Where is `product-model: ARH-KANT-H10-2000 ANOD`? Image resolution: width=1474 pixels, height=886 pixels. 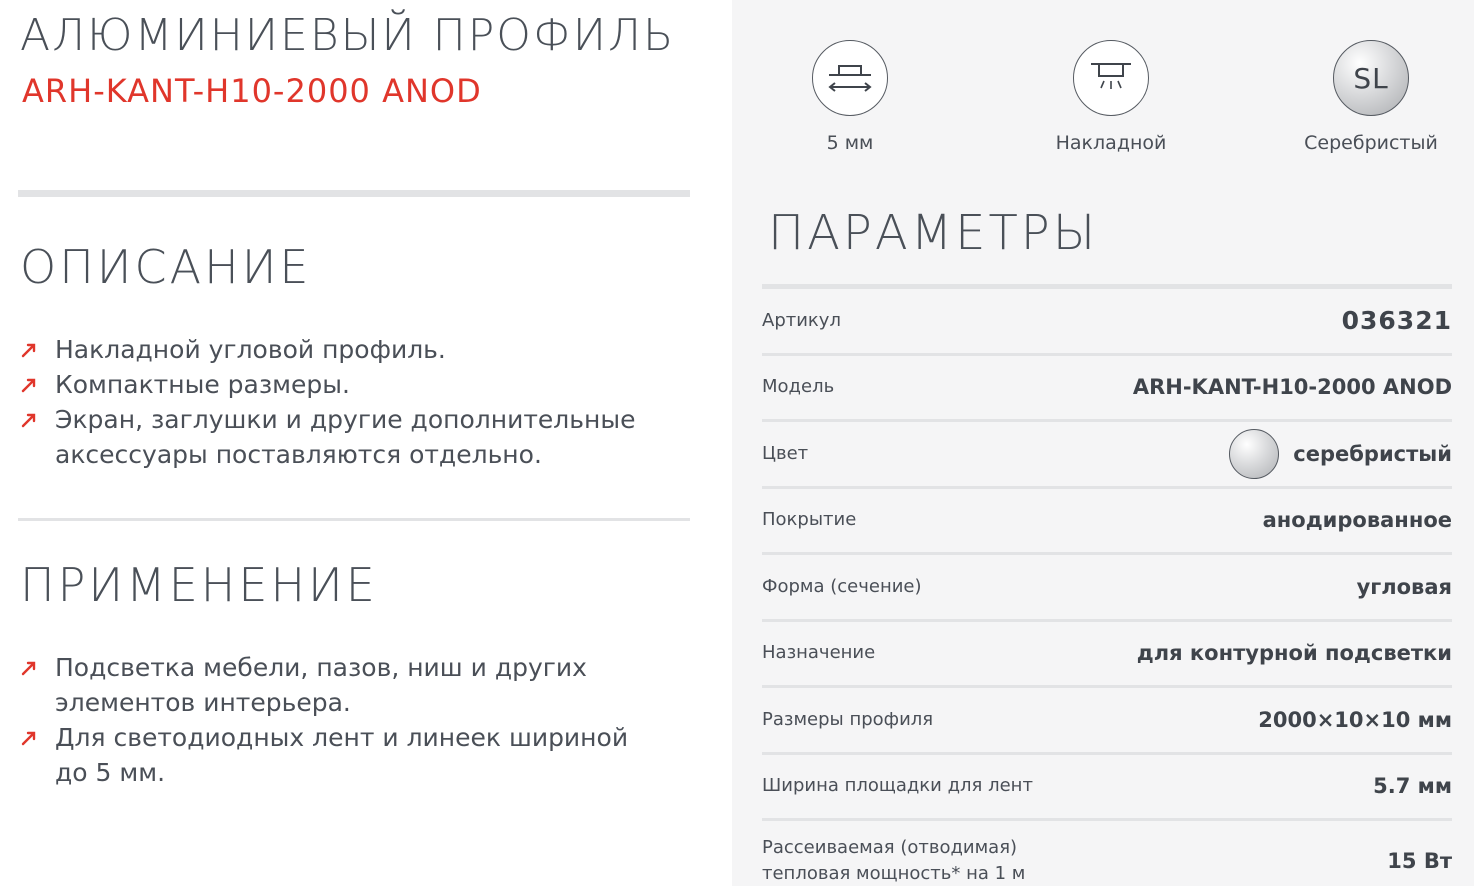
product-model: ARH-KANT-H10-2000 ANOD is located at coordinates (252, 91).